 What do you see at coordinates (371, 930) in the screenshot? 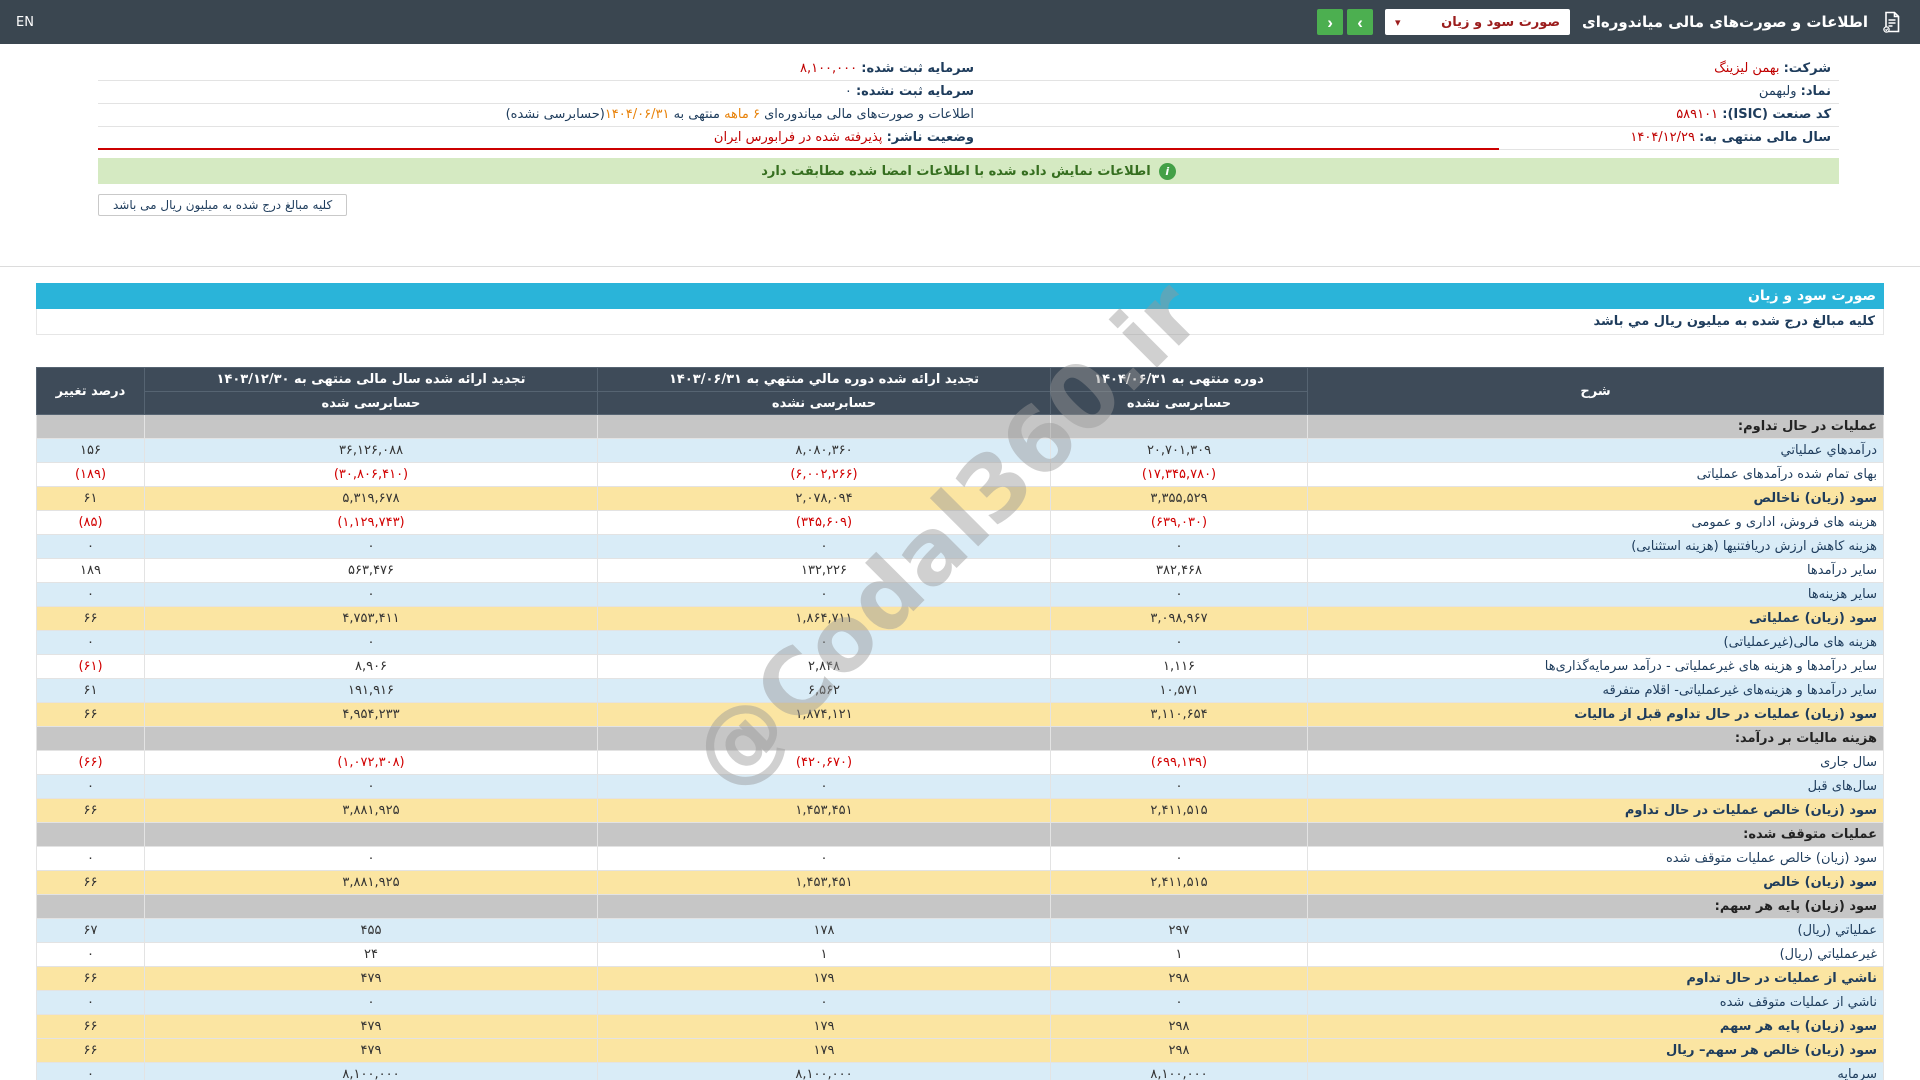
I see `value-cell-restated-year: ۴۵۵` at bounding box center [371, 930].